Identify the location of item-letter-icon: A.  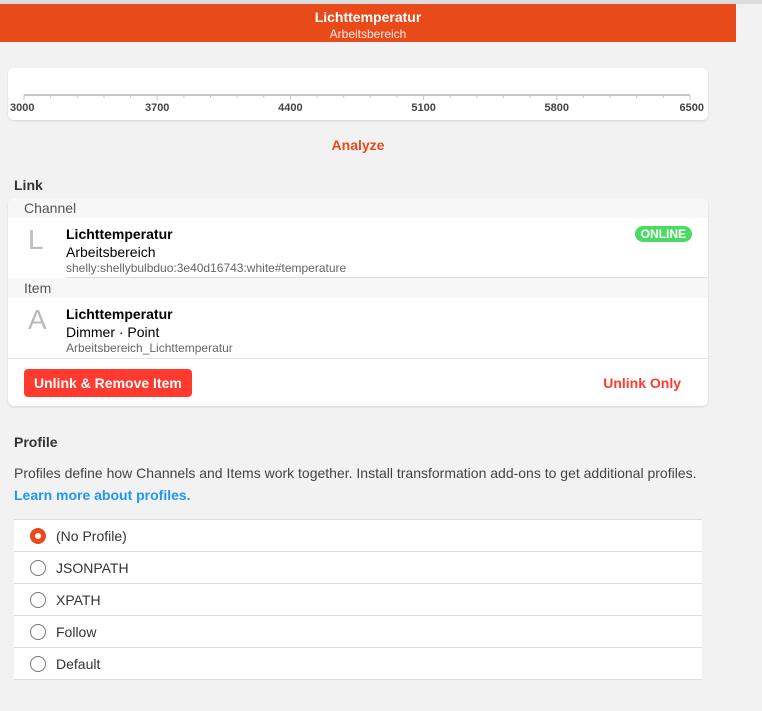
(37, 319).